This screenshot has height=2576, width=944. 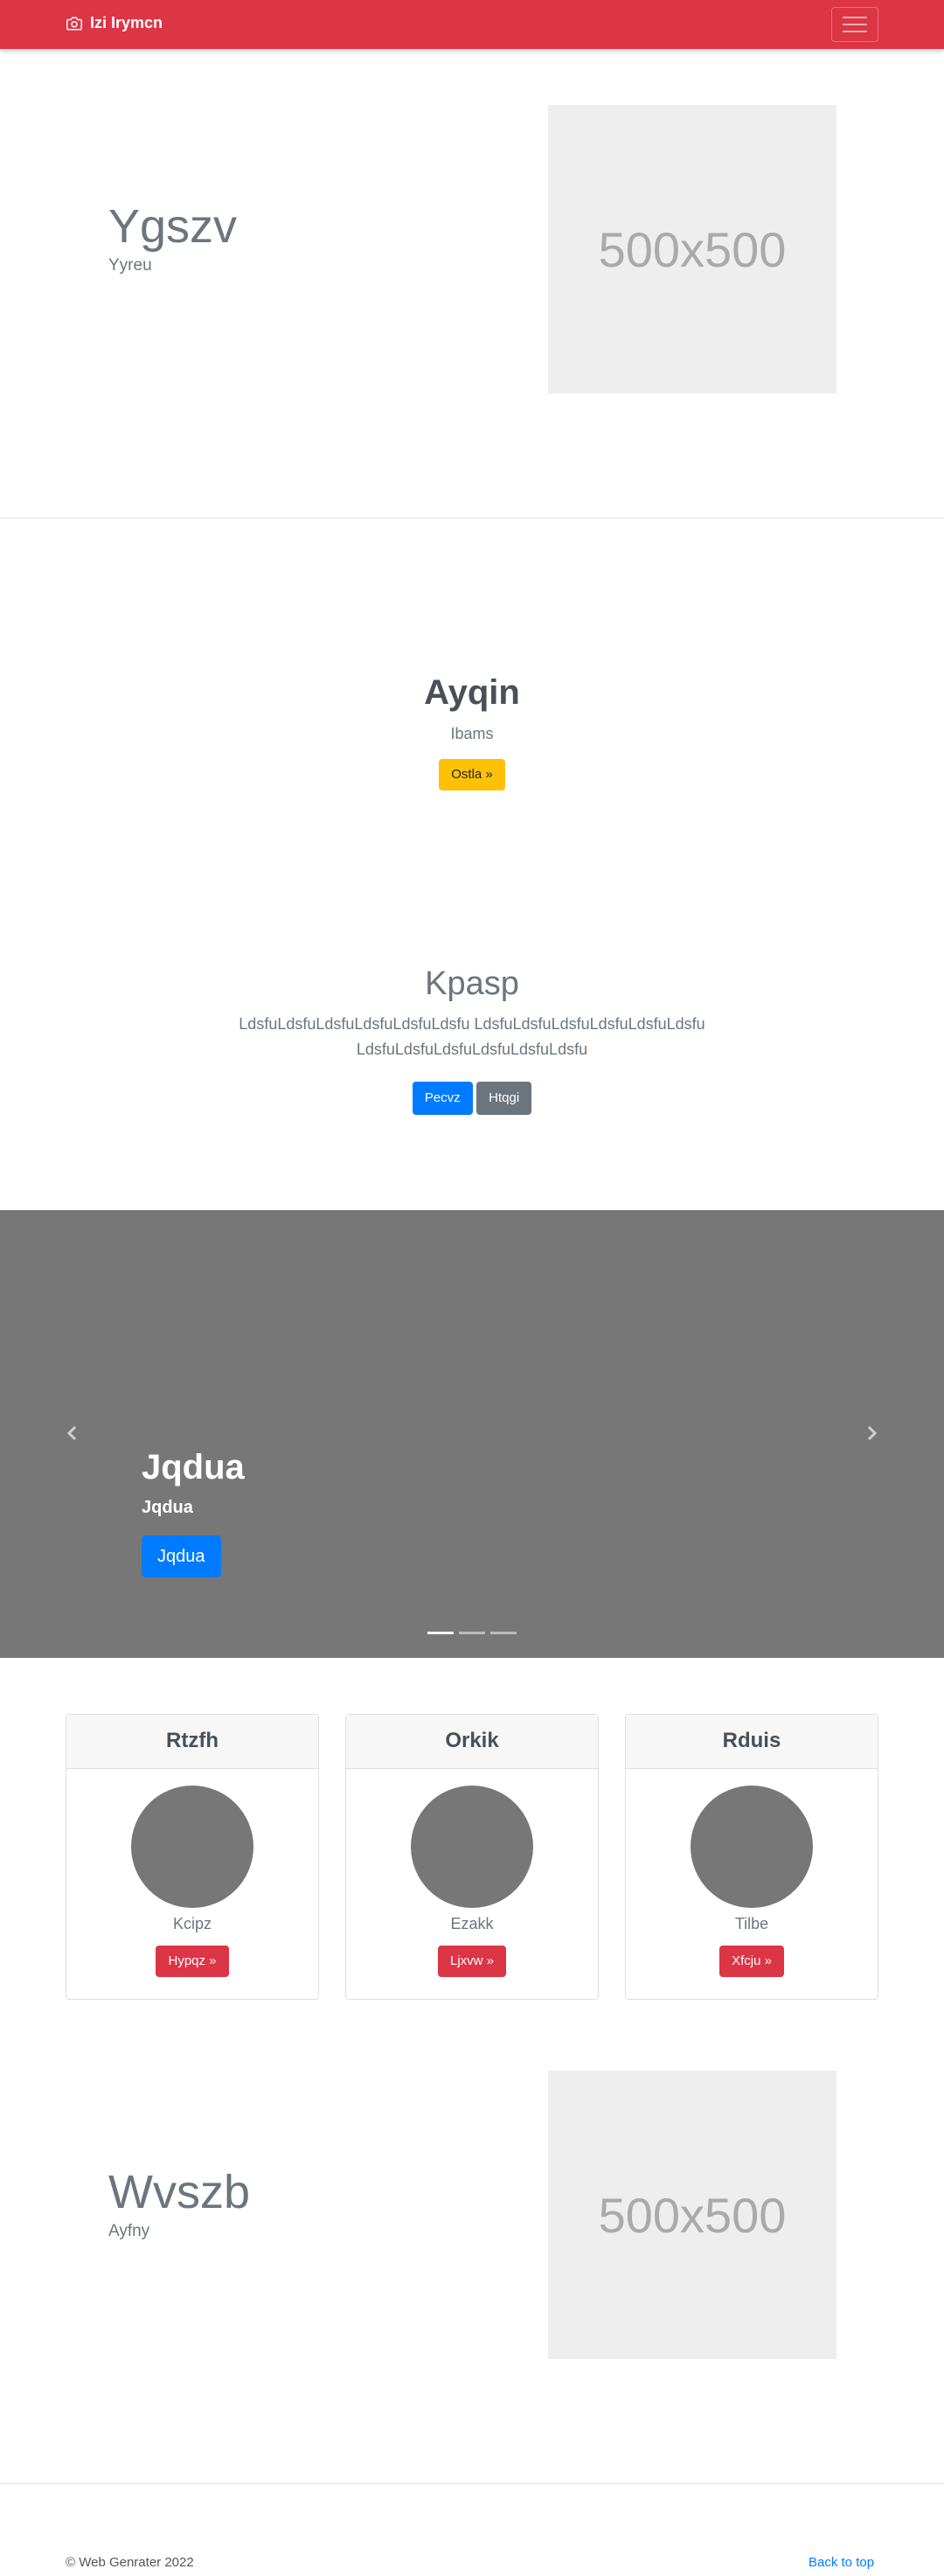 I want to click on navbar-brand: Izi Irymcn, so click(x=115, y=23).